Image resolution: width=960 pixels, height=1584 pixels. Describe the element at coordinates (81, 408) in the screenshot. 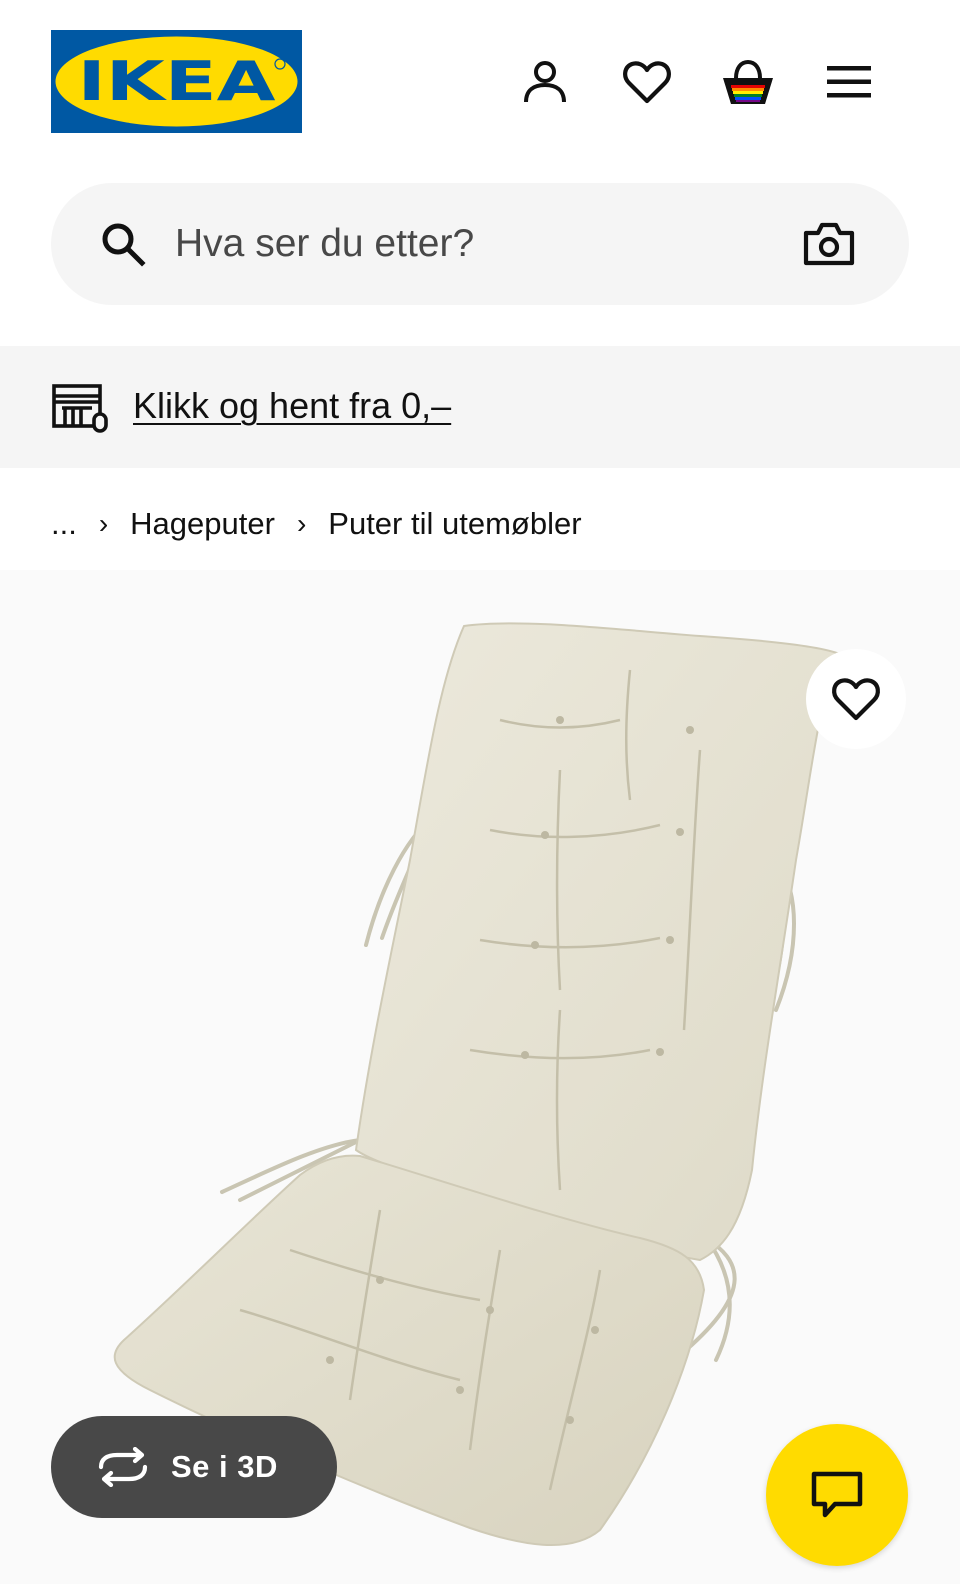

I see `store-pickup-icon` at that location.